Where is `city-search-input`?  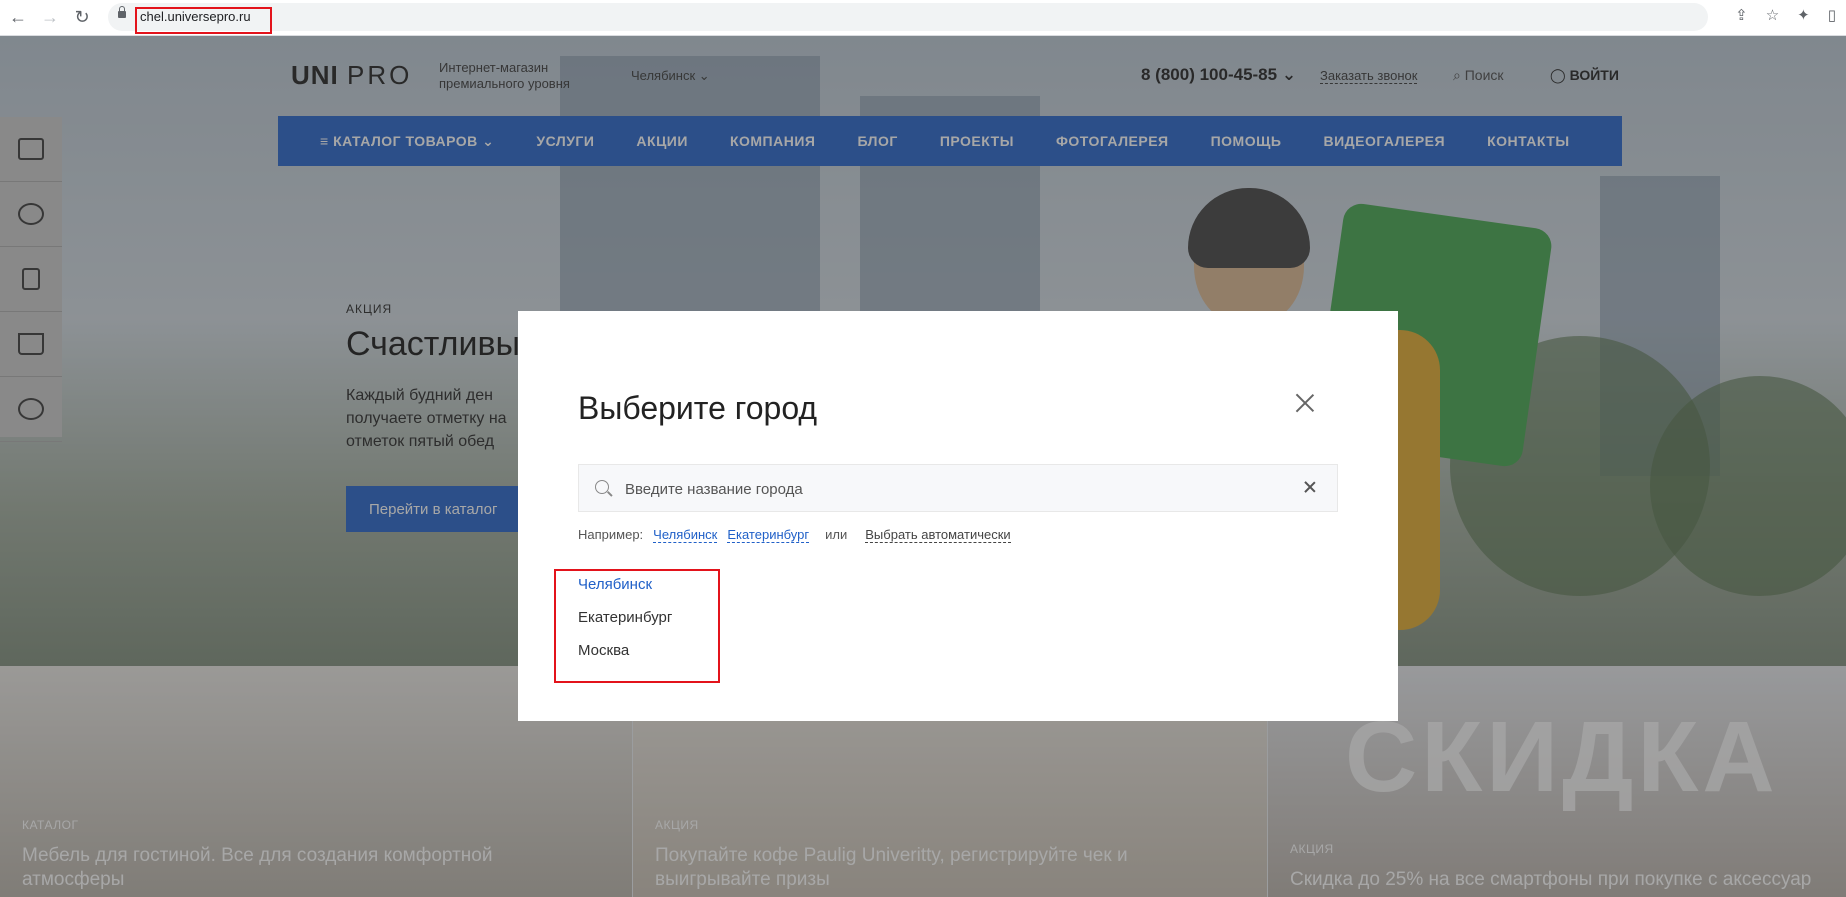 city-search-input is located at coordinates (965, 489).